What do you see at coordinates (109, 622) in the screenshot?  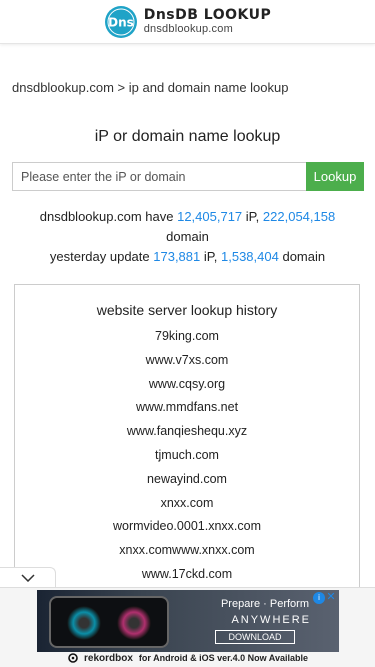 I see `dj-controller-image` at bounding box center [109, 622].